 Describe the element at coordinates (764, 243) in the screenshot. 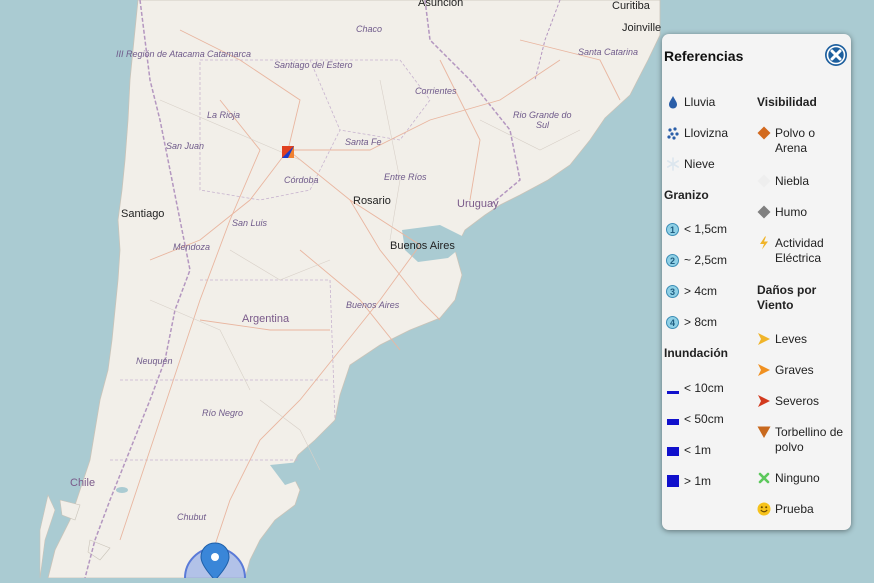

I see `lightning-icon` at that location.